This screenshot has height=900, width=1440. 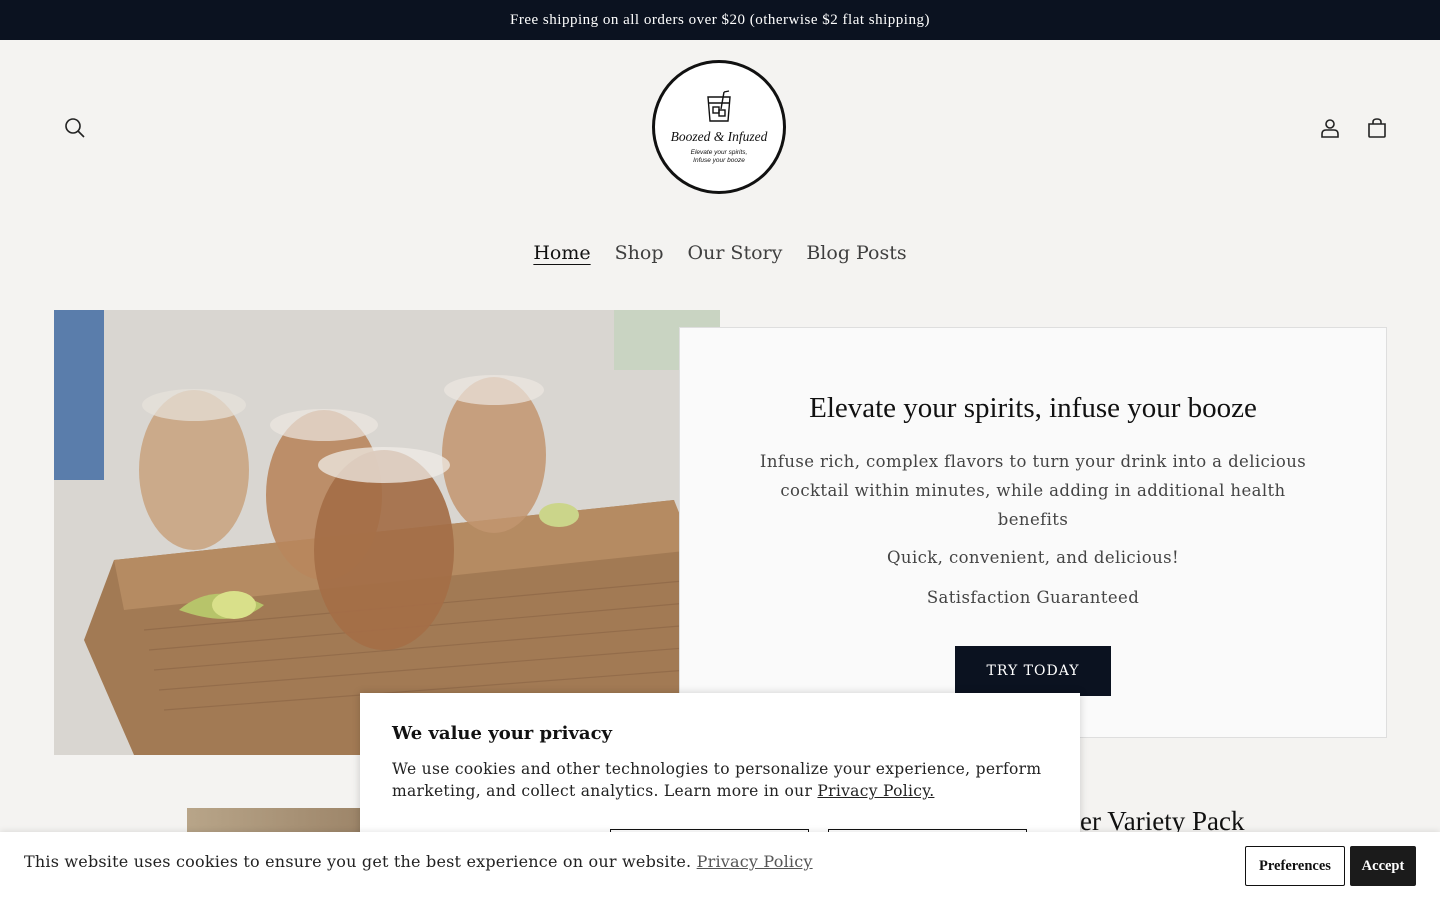 I want to click on try-today-button: TRY TODAY, so click(x=1033, y=671).